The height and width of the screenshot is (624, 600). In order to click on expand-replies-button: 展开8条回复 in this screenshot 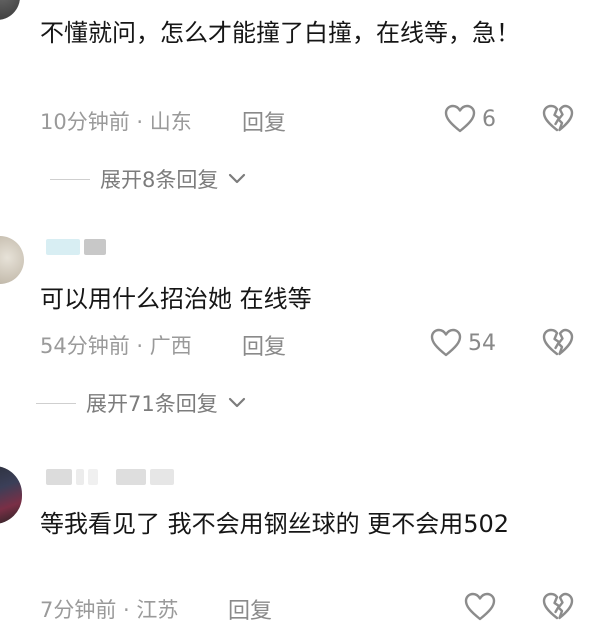, I will do `click(148, 179)`.